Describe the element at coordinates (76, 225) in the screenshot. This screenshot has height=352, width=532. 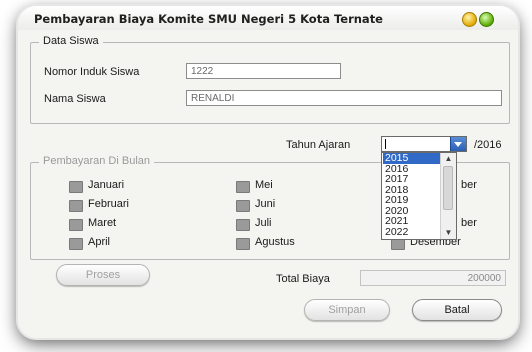
I see `checkbox-maret` at that location.